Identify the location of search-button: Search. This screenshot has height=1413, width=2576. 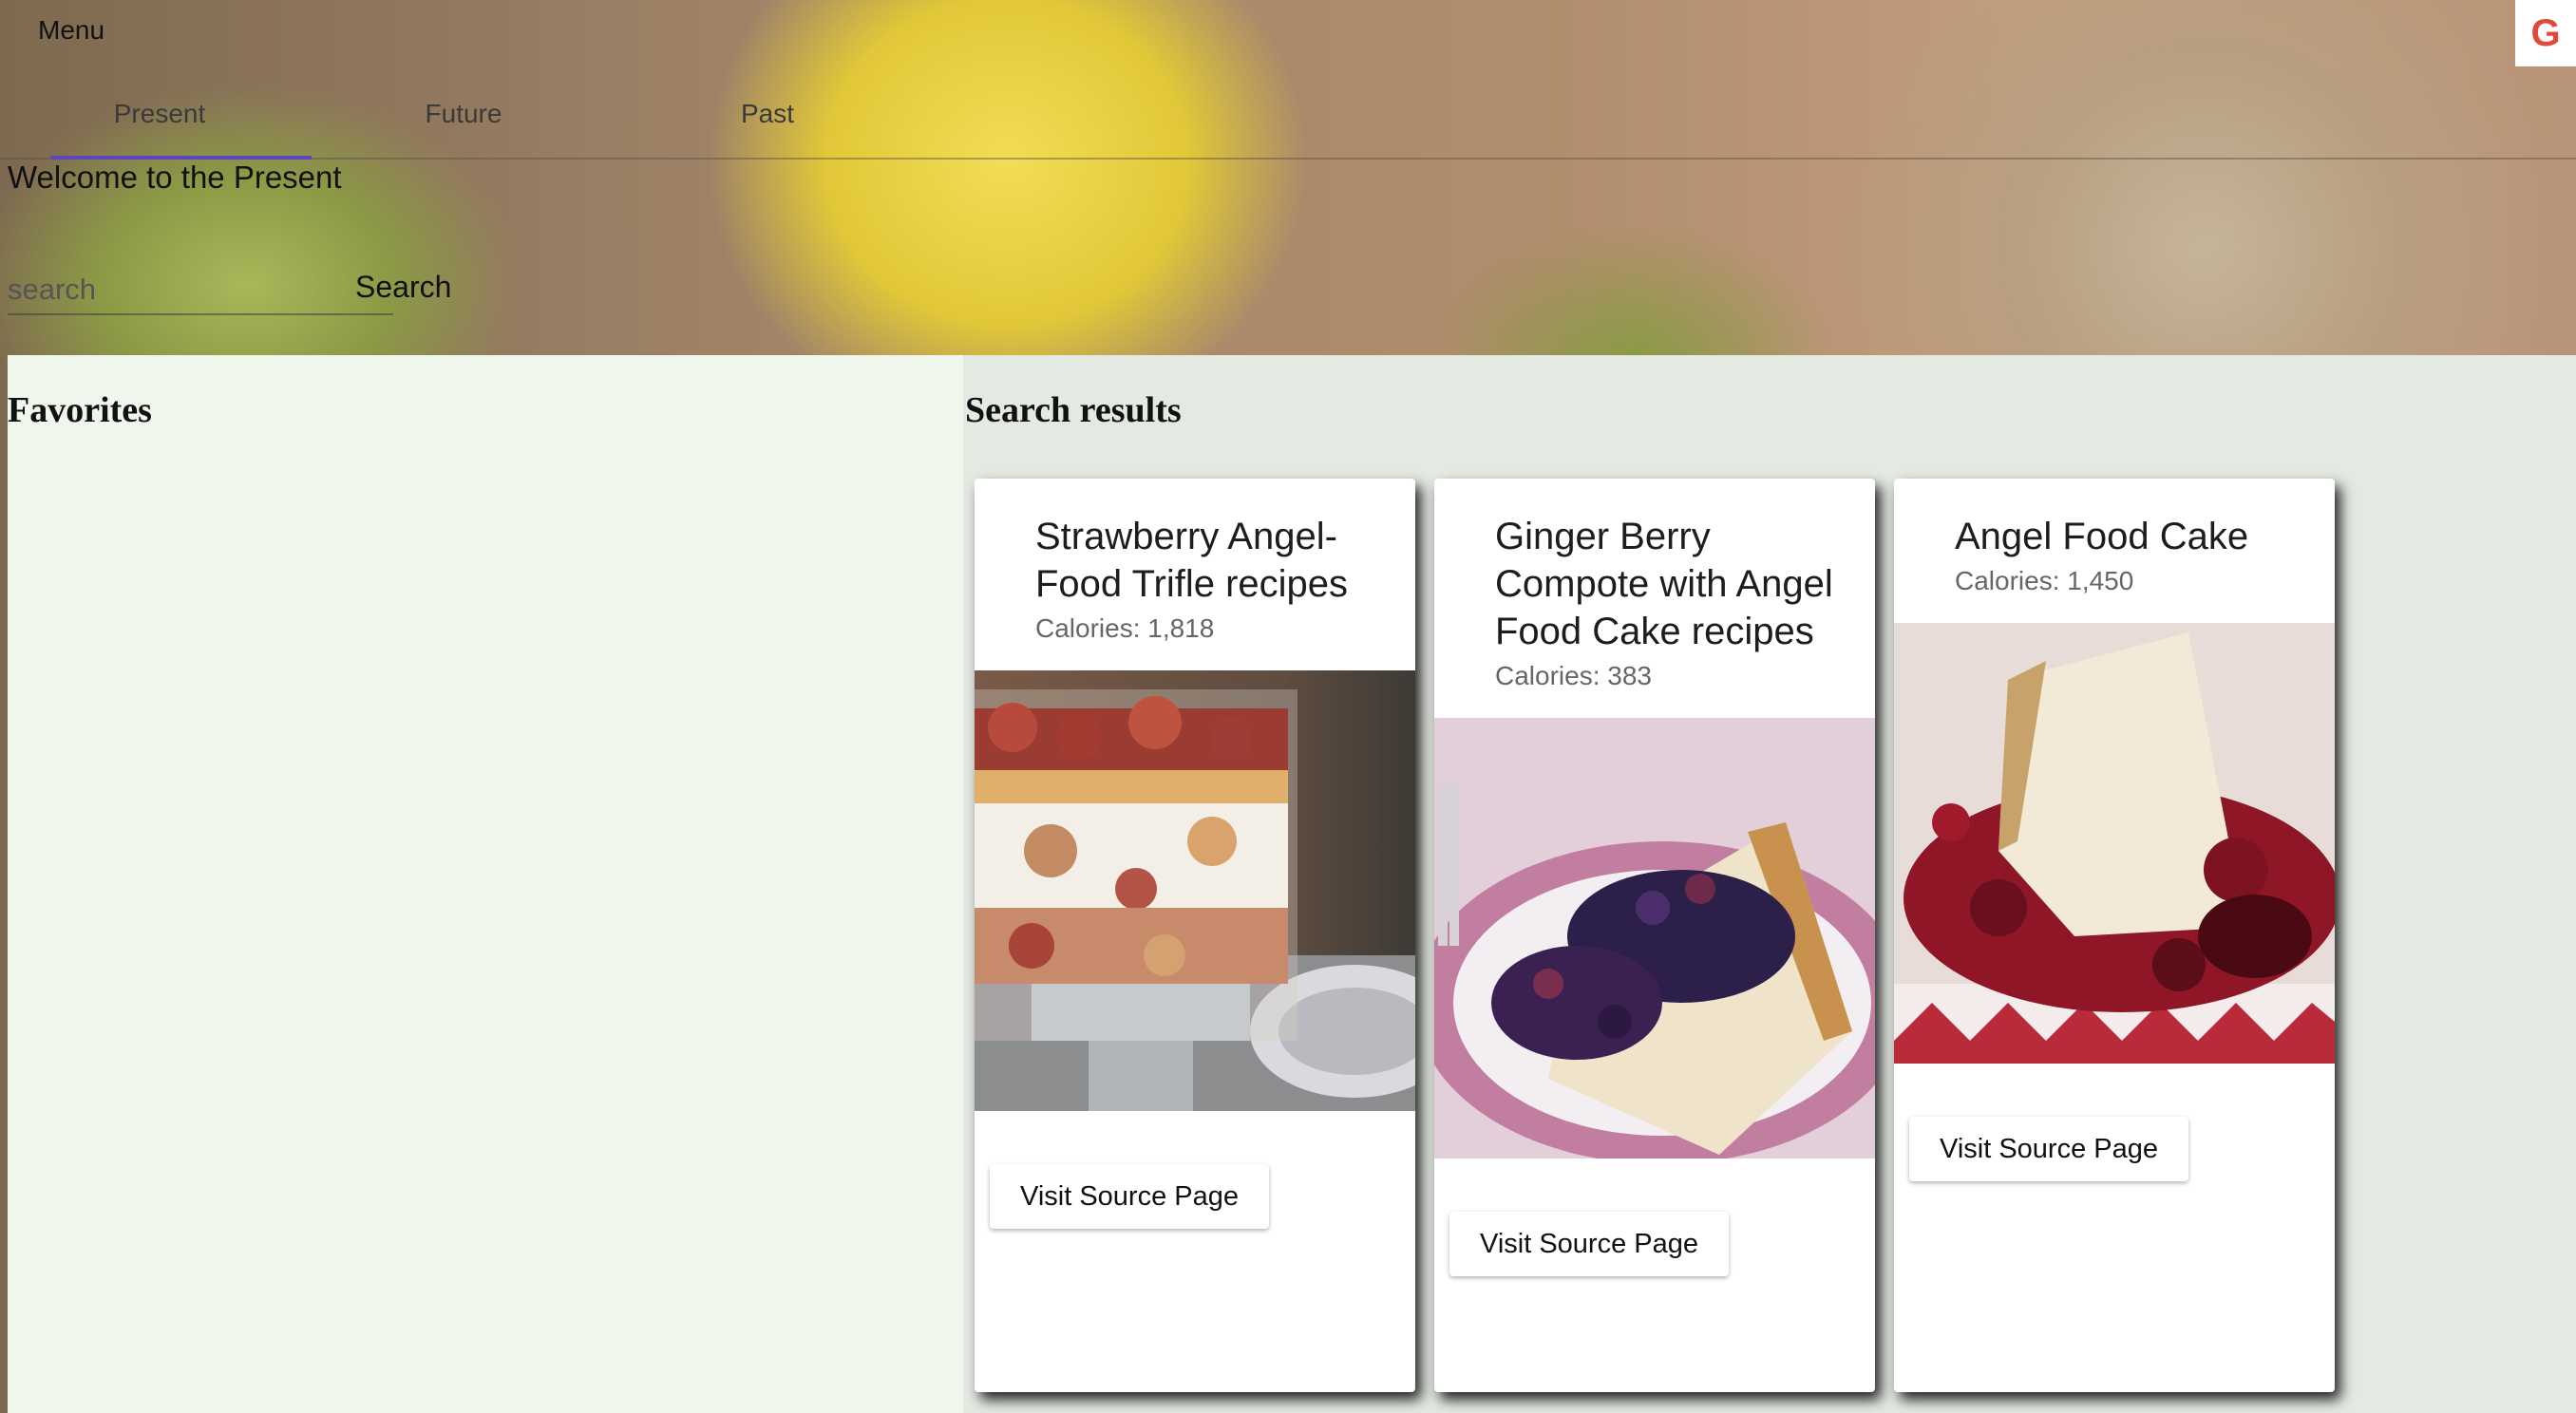
(403, 287).